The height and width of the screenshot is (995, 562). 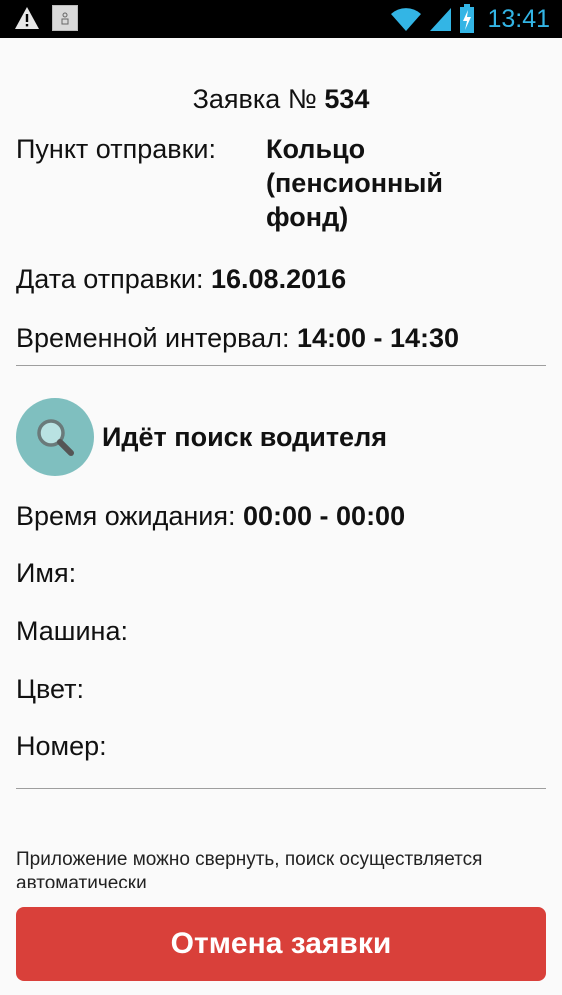 I want to click on date-value: 16.08.2016, so click(x=279, y=279).